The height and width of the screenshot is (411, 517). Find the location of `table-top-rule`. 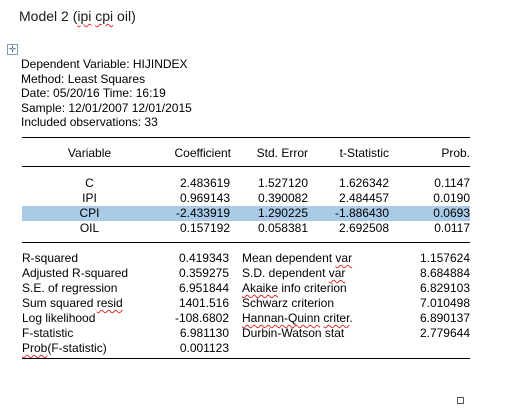

table-top-rule is located at coordinates (246, 137).